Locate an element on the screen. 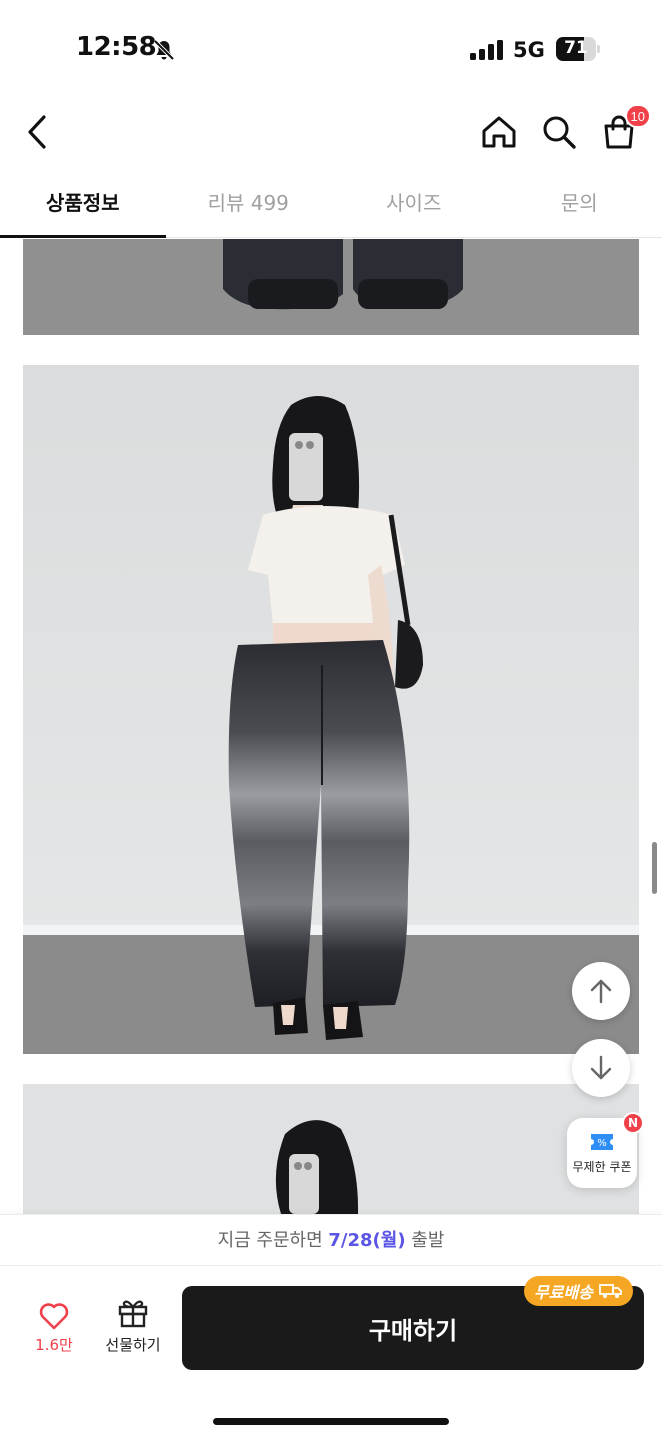 This screenshot has height=1440, width=662. tab-reviews: 리뷰 499 is located at coordinates (249, 203).